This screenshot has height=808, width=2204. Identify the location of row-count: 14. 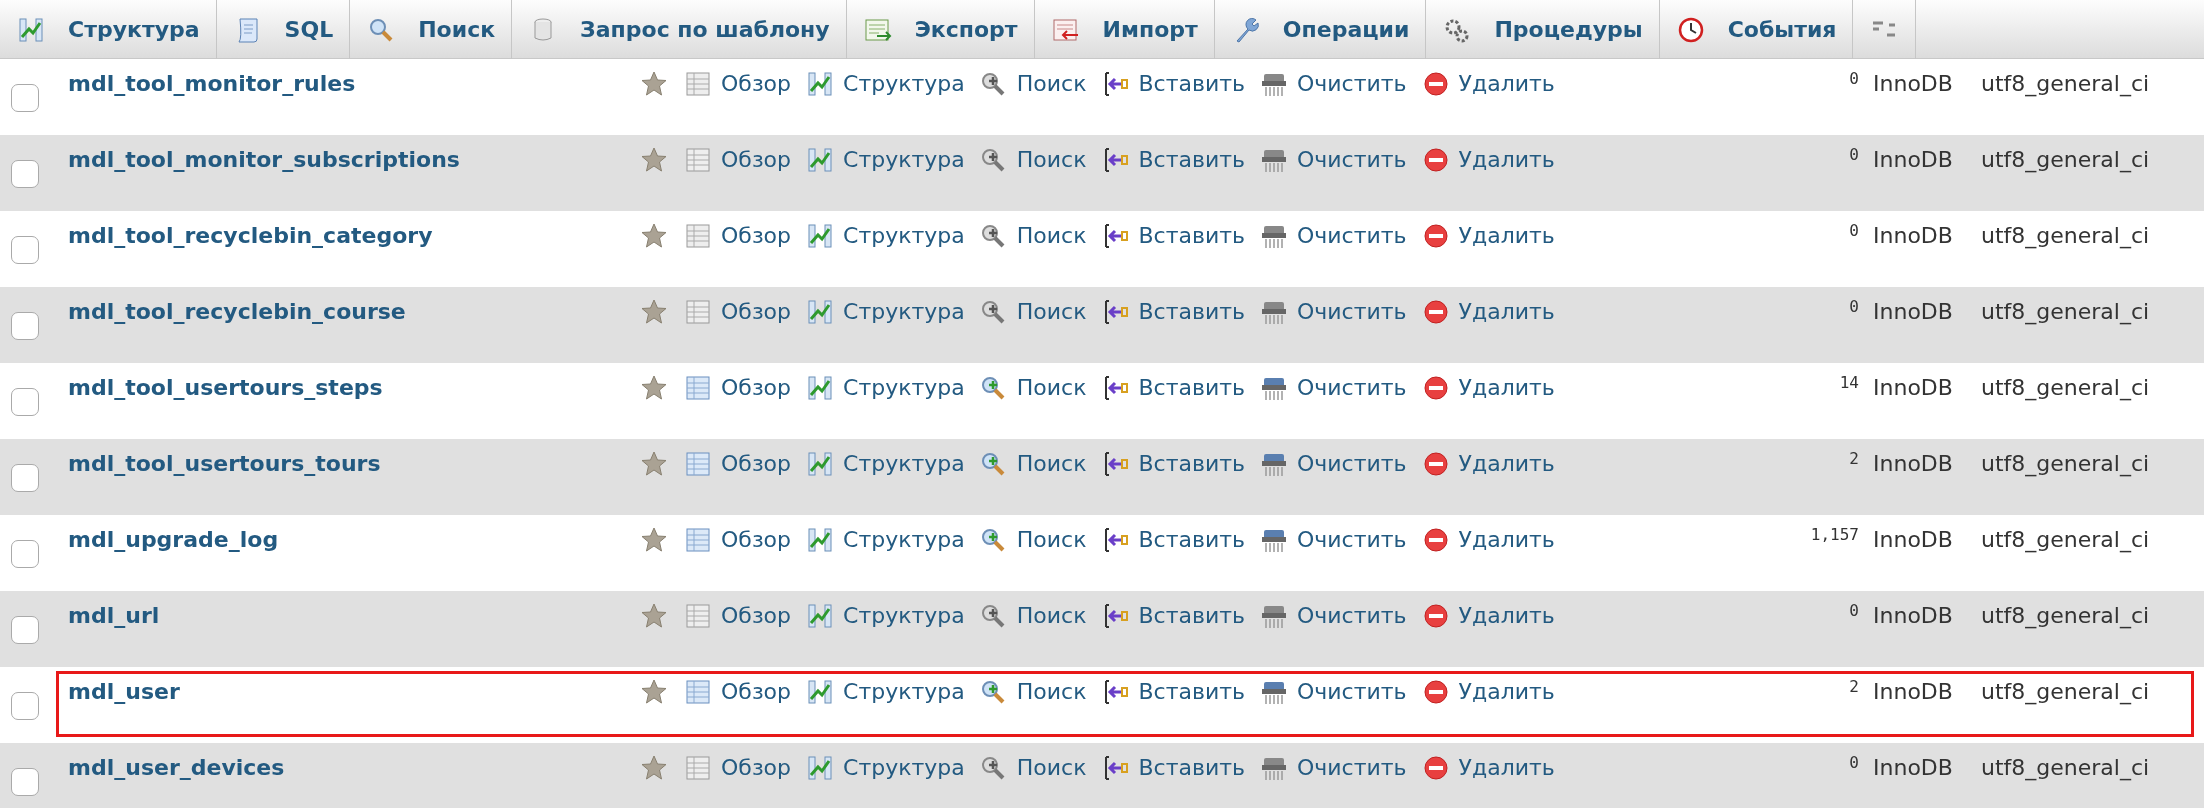
(1848, 383).